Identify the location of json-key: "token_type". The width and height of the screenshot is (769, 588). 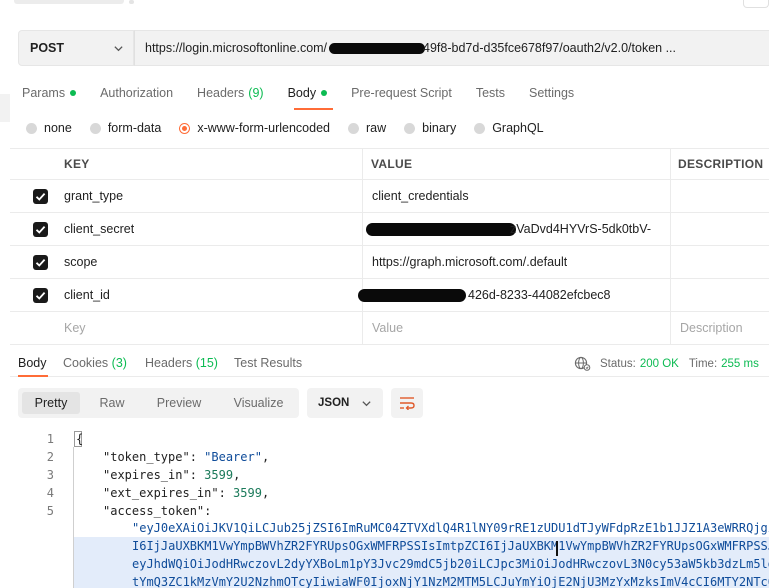
(146, 457).